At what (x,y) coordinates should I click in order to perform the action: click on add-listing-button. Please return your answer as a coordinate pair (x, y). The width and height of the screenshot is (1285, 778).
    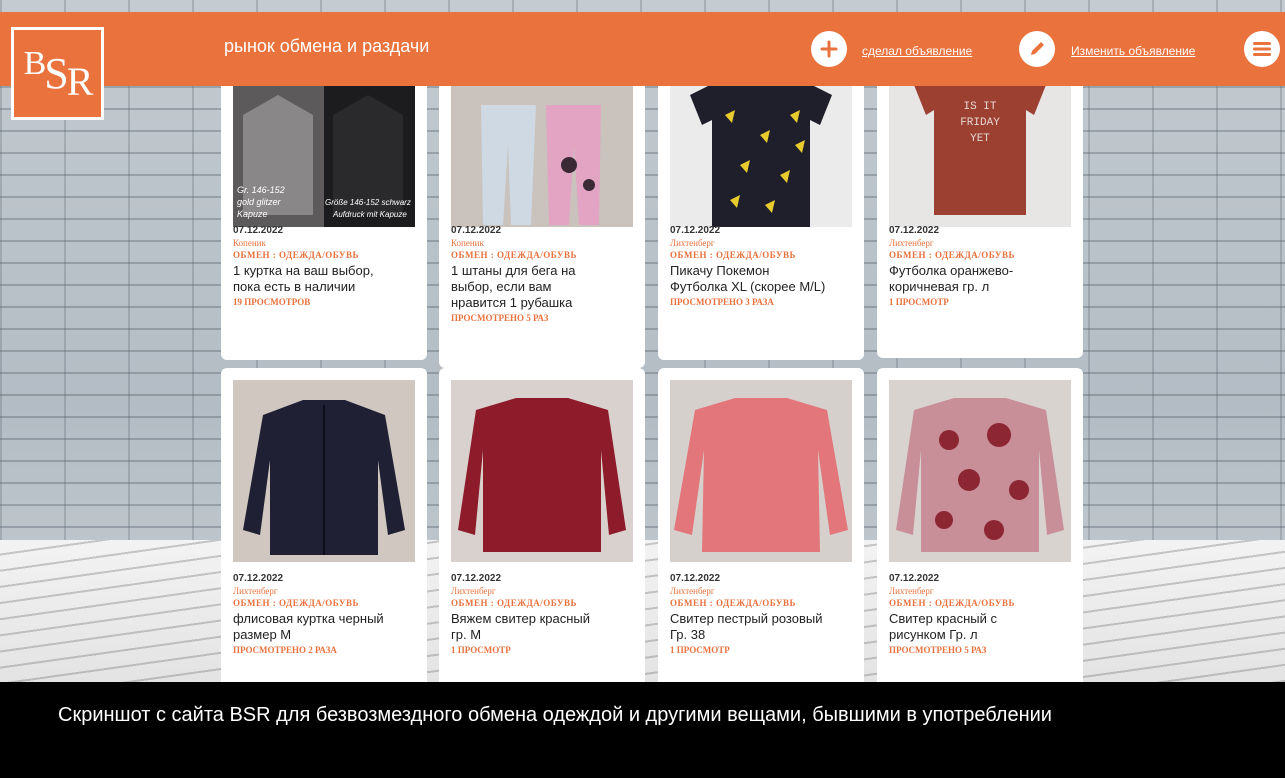
    Looking at the image, I should click on (829, 49).